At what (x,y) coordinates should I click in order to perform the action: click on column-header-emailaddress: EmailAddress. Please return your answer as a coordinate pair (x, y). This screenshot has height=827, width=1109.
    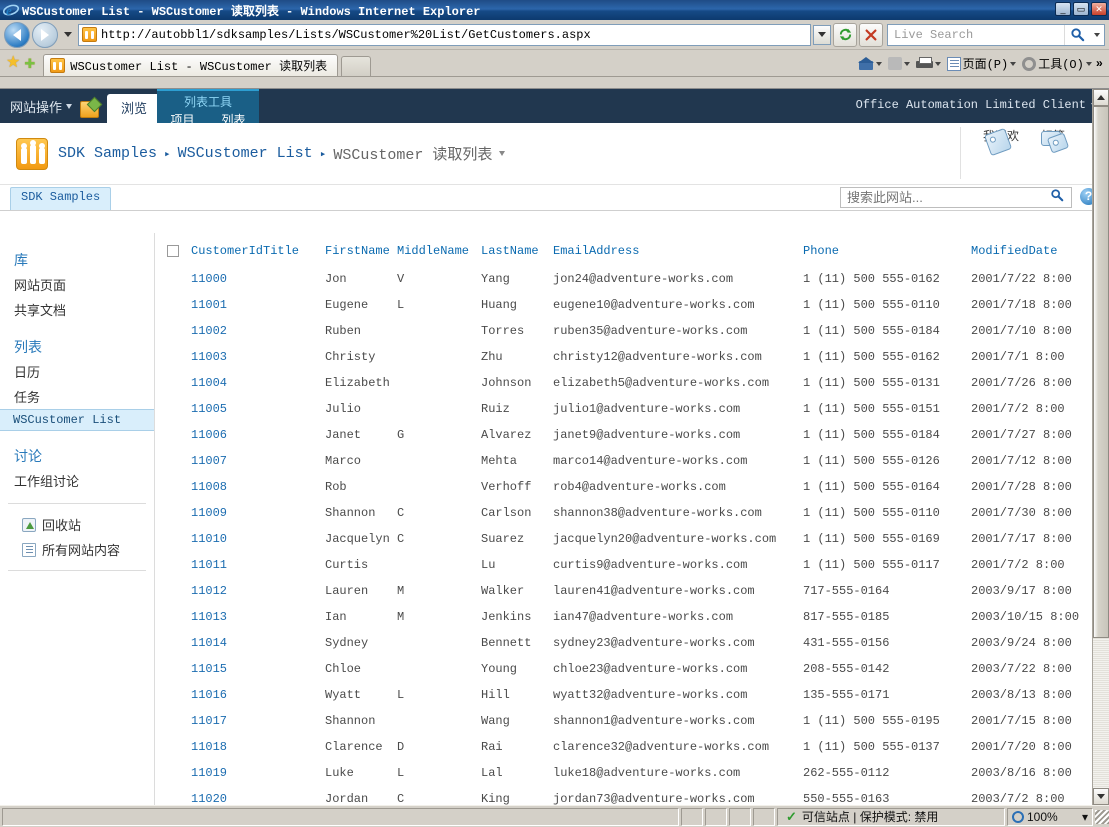
    Looking at the image, I should click on (676, 253).